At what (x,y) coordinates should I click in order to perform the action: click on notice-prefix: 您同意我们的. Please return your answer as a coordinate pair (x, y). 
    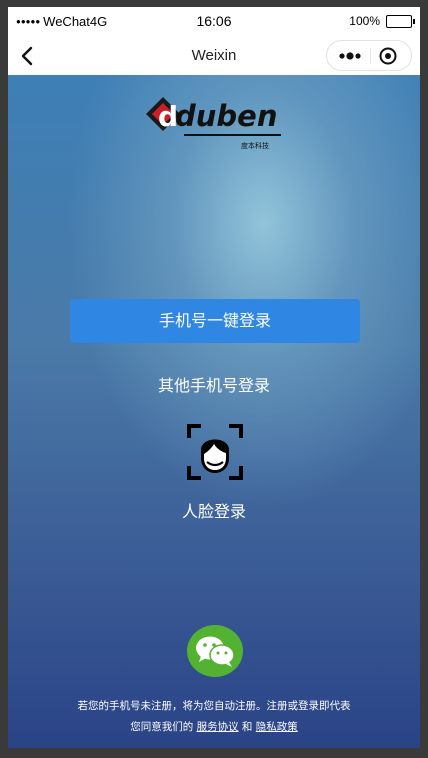
    Looking at the image, I should click on (162, 727).